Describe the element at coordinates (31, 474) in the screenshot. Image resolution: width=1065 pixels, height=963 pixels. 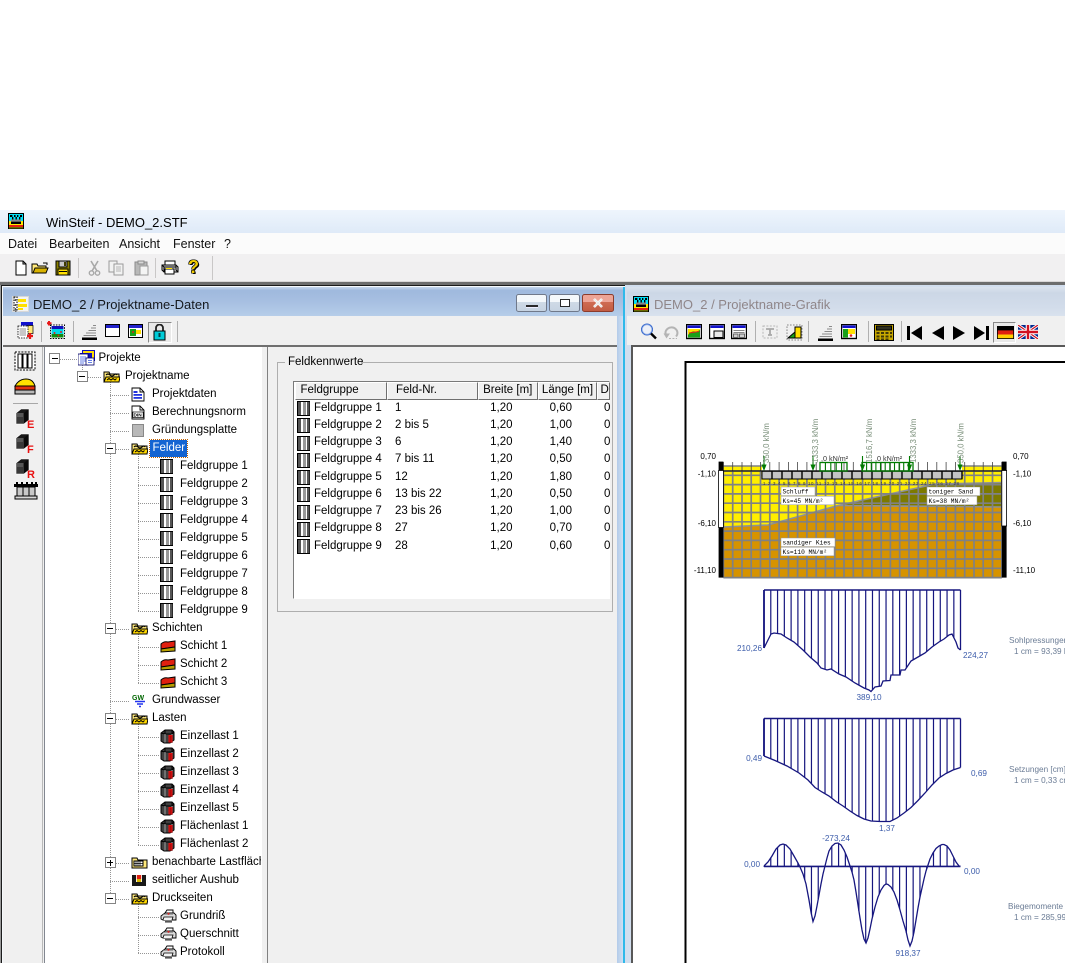
I see `svg-text: R` at that location.